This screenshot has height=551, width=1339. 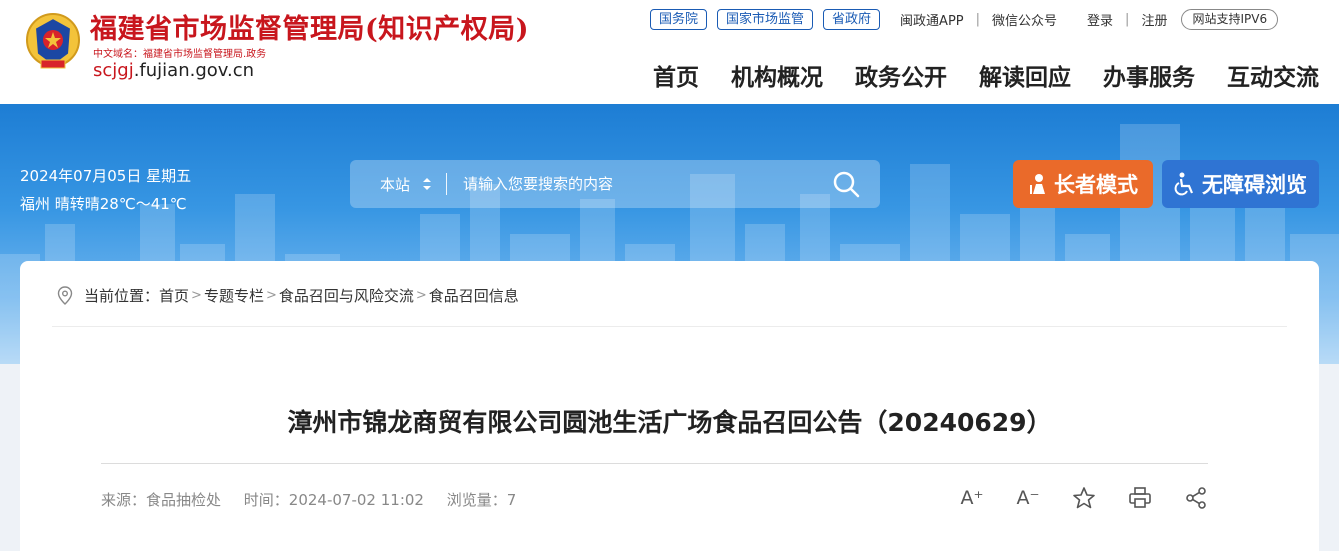 I want to click on main-nav: 首页 机构概况 政务公开 解读回应 办事服务 互动交流, so click(x=986, y=75).